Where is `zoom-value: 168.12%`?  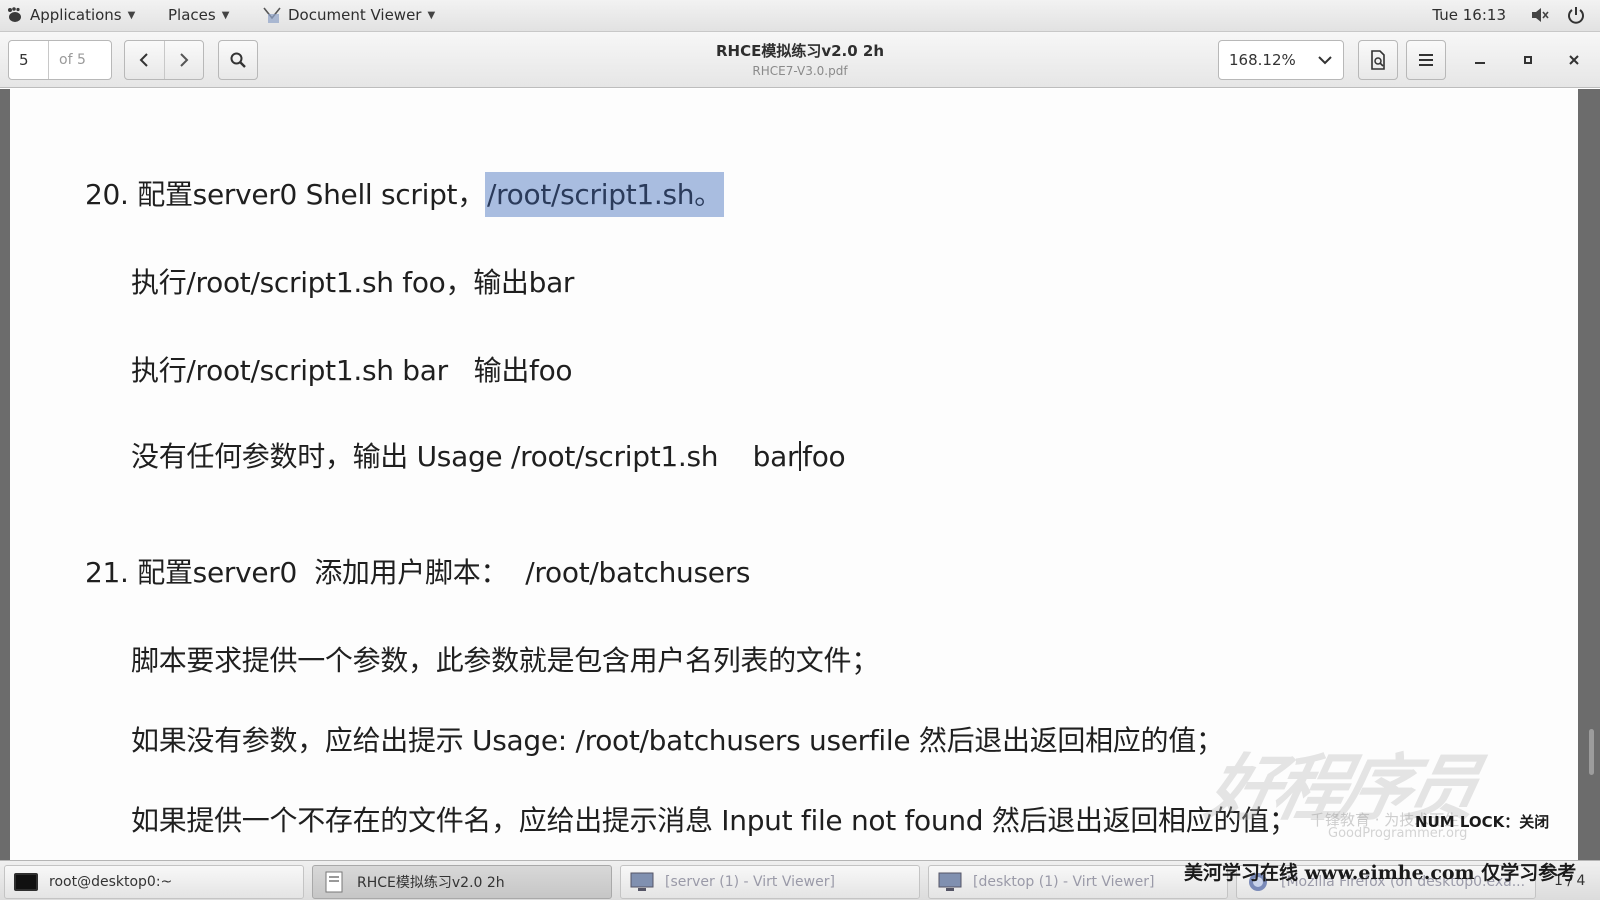
zoom-value: 168.12% is located at coordinates (1262, 60).